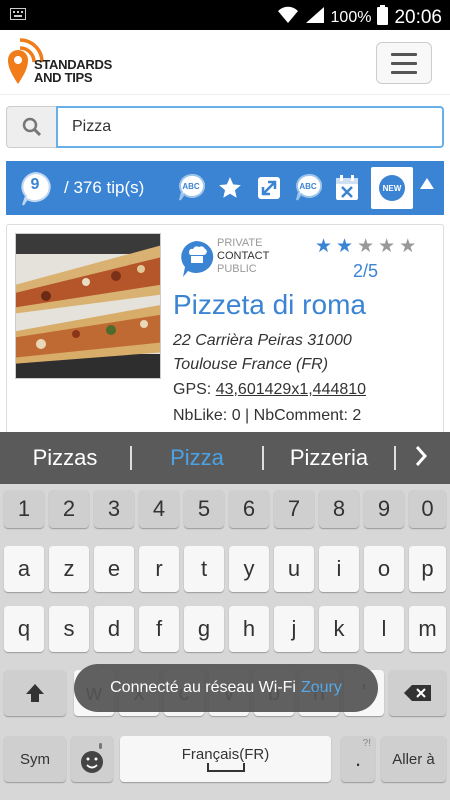 This screenshot has height=800, width=450. What do you see at coordinates (159, 569) in the screenshot?
I see `key-r: r` at bounding box center [159, 569].